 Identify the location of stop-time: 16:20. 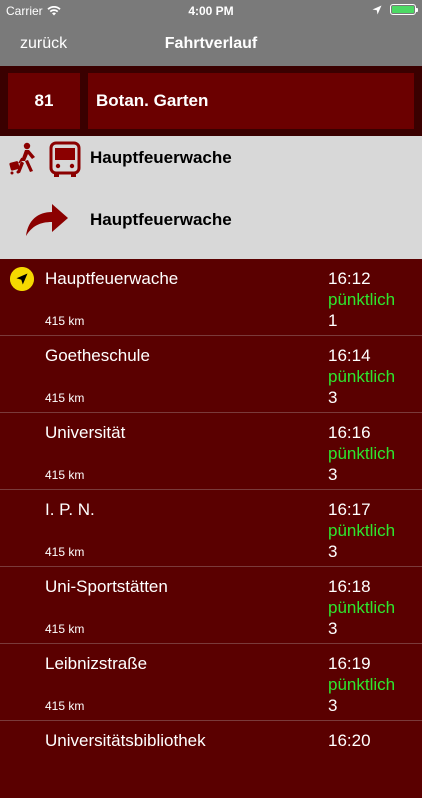
(349, 740).